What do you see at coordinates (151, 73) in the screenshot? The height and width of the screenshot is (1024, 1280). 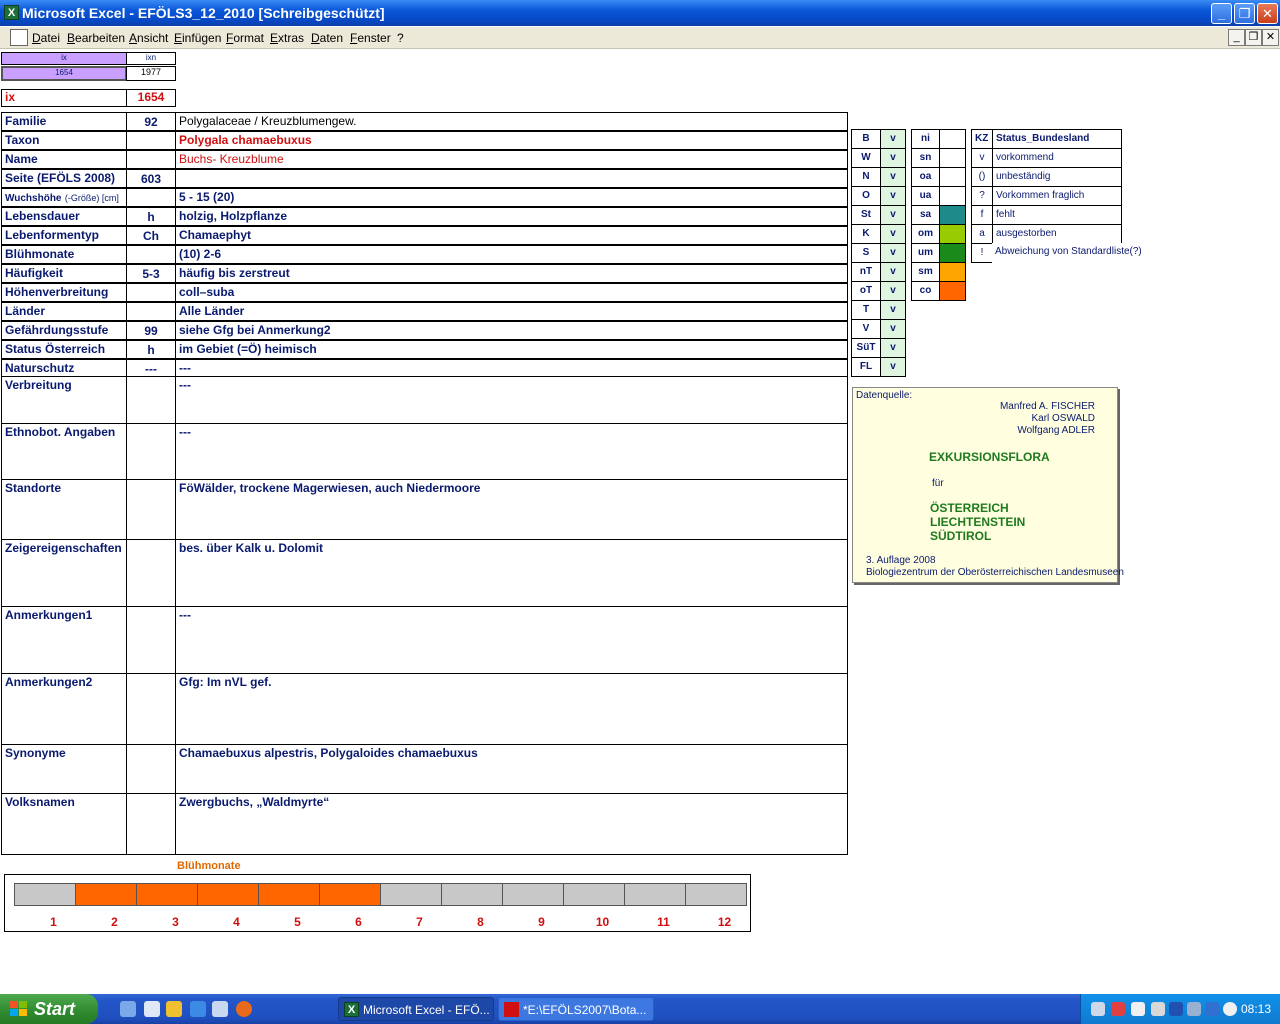 I see `ixn-value-cell: 1977` at bounding box center [151, 73].